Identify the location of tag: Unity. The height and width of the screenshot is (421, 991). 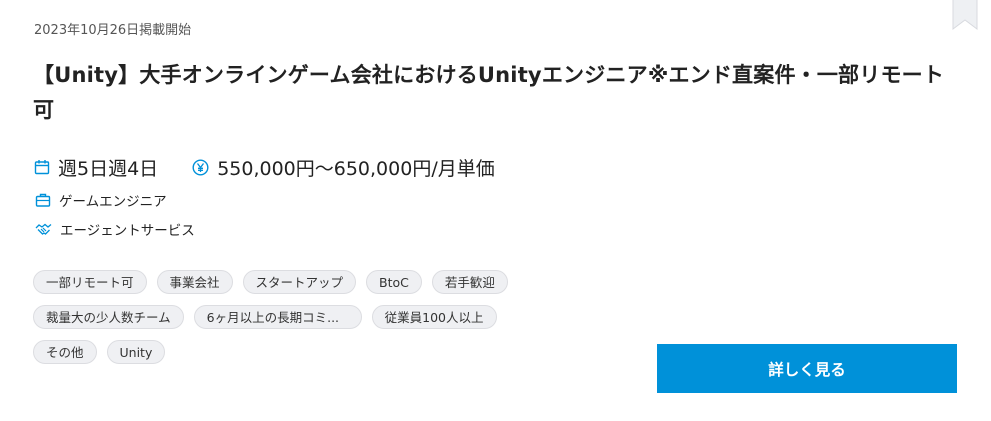
(136, 352).